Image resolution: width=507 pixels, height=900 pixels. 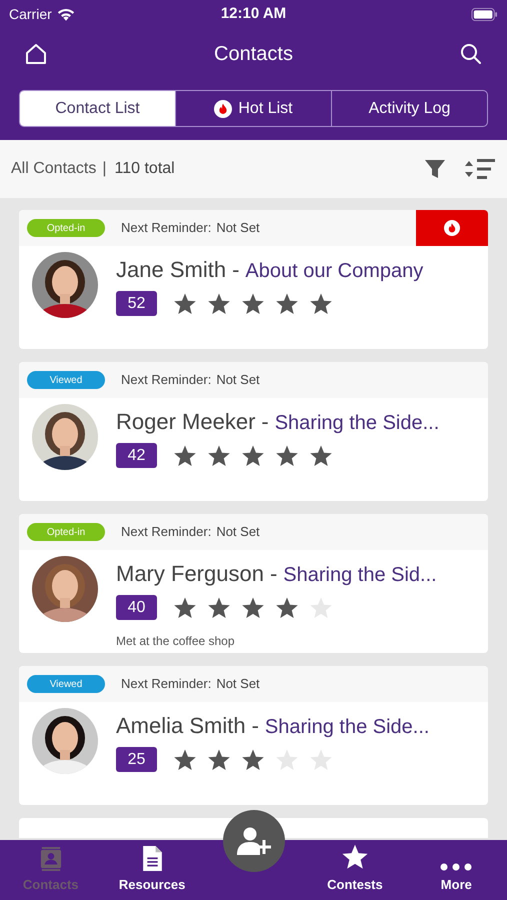 I want to click on score-badge: 40, so click(x=136, y=607).